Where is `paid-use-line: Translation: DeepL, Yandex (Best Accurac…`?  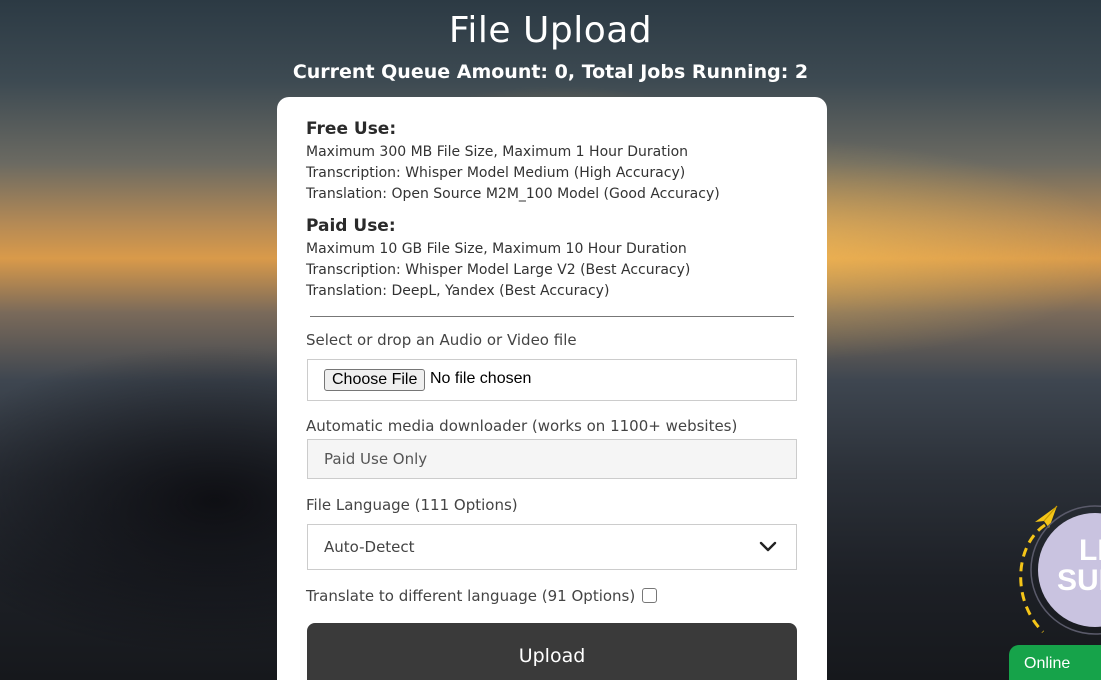 paid-use-line: Translation: DeepL, Yandex (Best Accurac… is located at coordinates (458, 291).